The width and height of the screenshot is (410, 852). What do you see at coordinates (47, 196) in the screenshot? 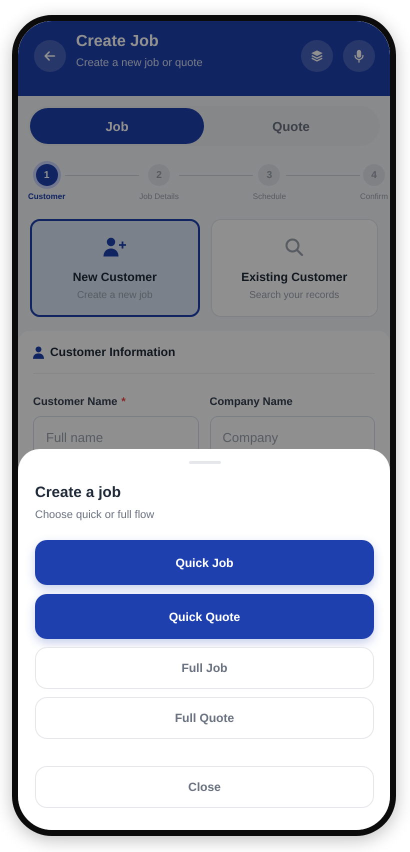
I see `step-label: Customer` at bounding box center [47, 196].